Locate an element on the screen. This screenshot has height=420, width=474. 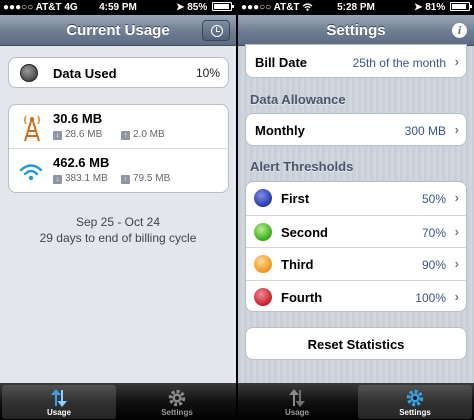
threshold-row-fourth: Fourth 100% › is located at coordinates (356, 296).